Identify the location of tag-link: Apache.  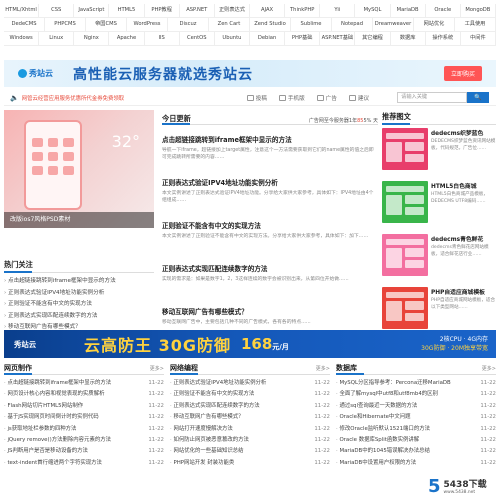
(127, 38).